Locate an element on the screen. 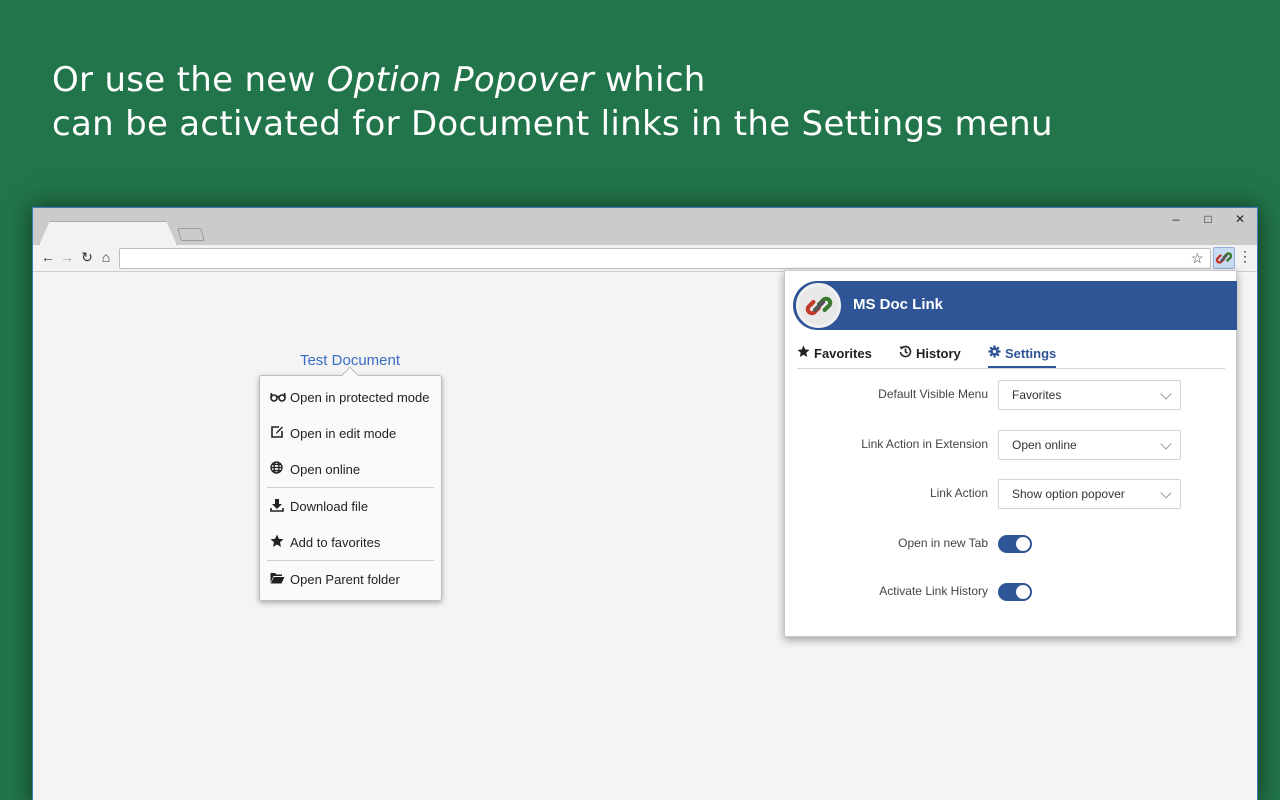 The width and height of the screenshot is (1280, 800). default-visible-menu-label: Default Visible Menu is located at coordinates (933, 394).